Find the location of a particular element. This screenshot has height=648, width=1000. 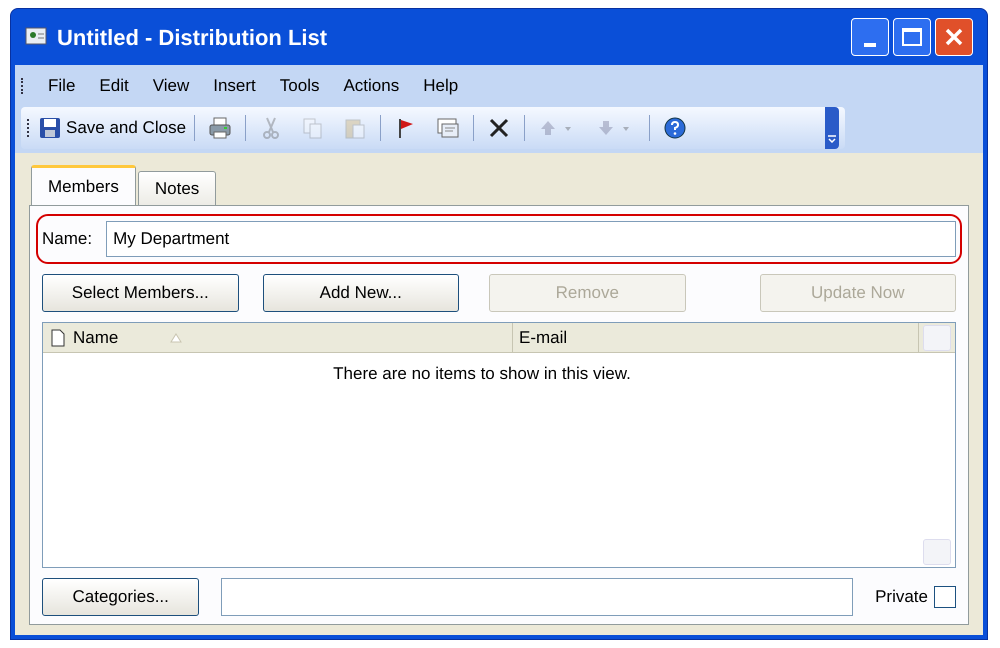

name-label: Name: is located at coordinates (67, 239).